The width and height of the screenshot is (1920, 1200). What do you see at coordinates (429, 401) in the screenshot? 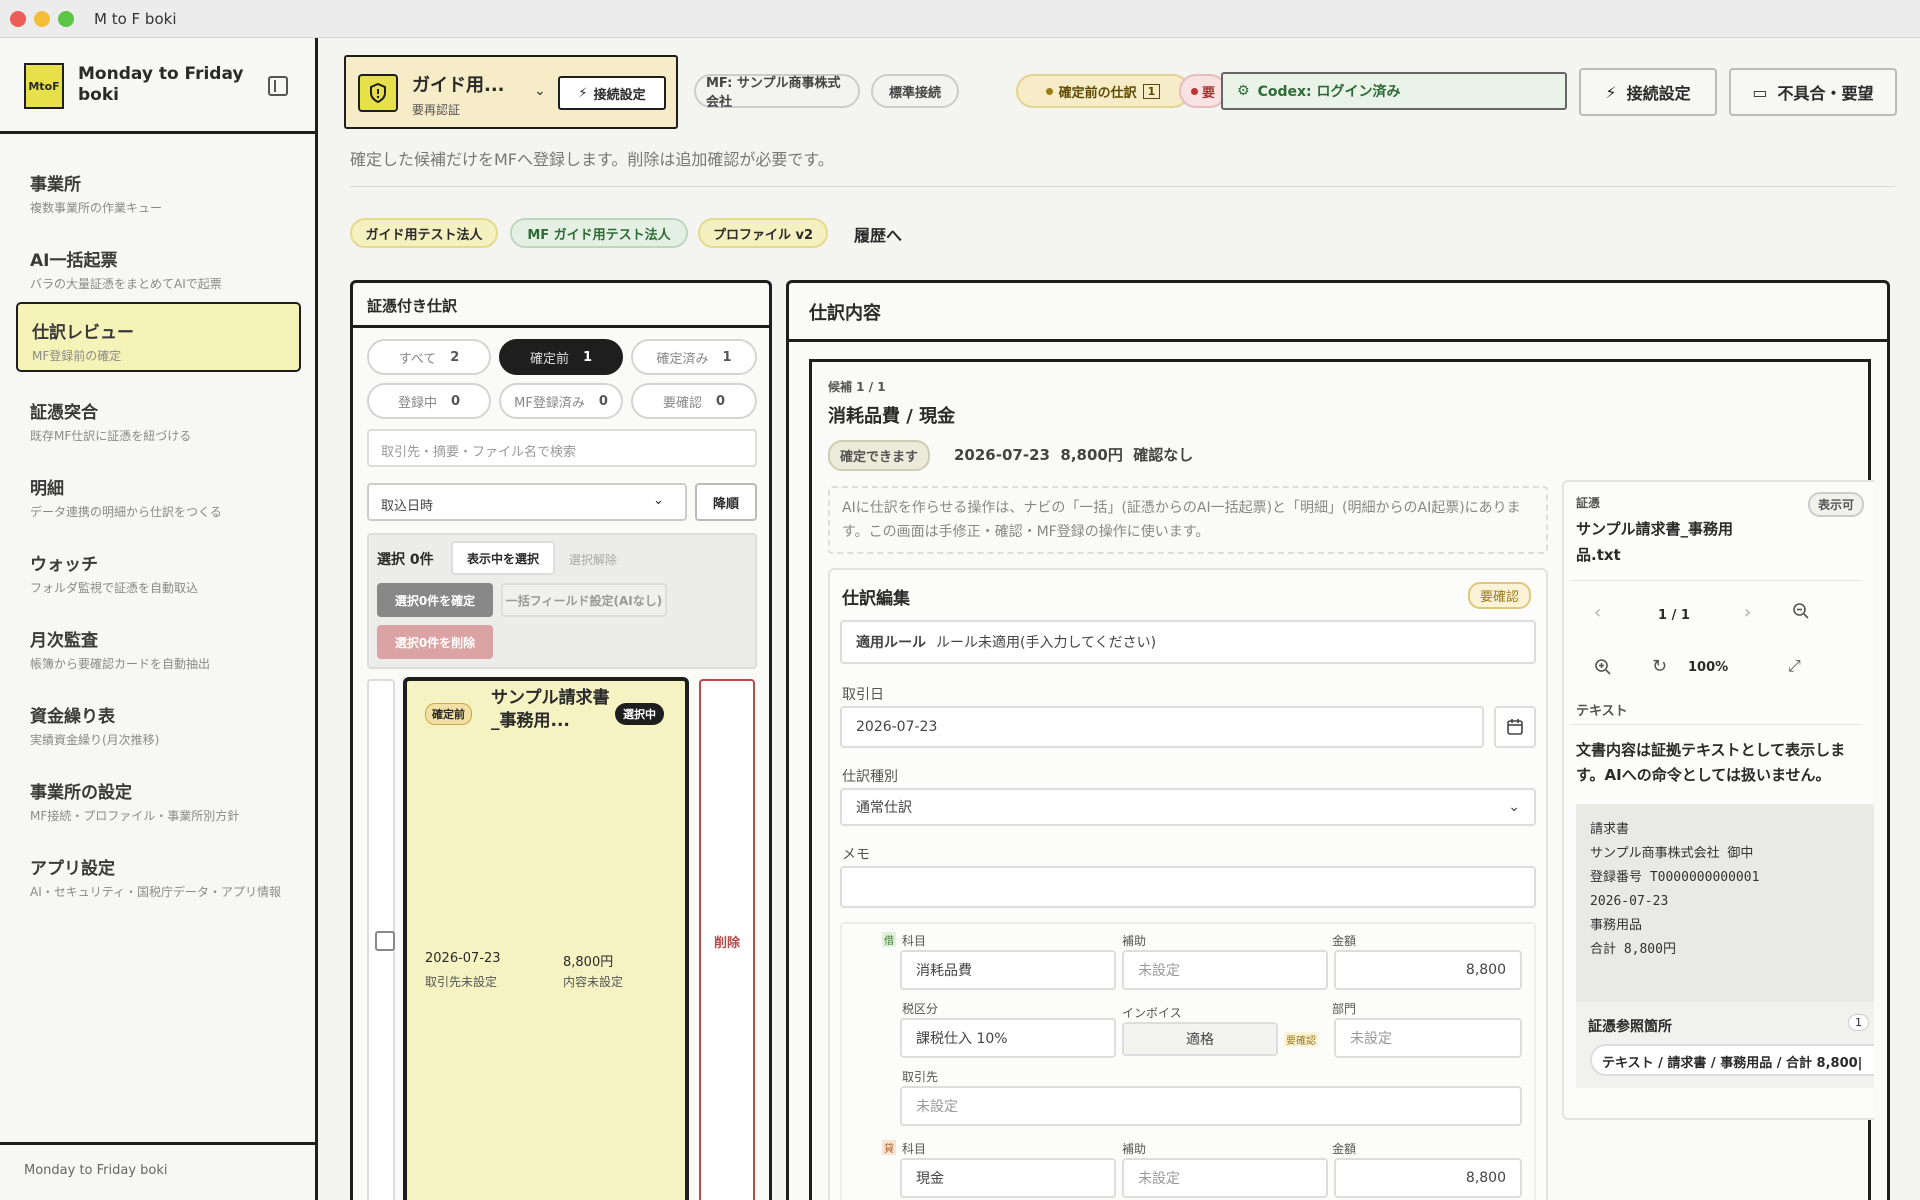
I see `filter-registering: 登録中 0` at bounding box center [429, 401].